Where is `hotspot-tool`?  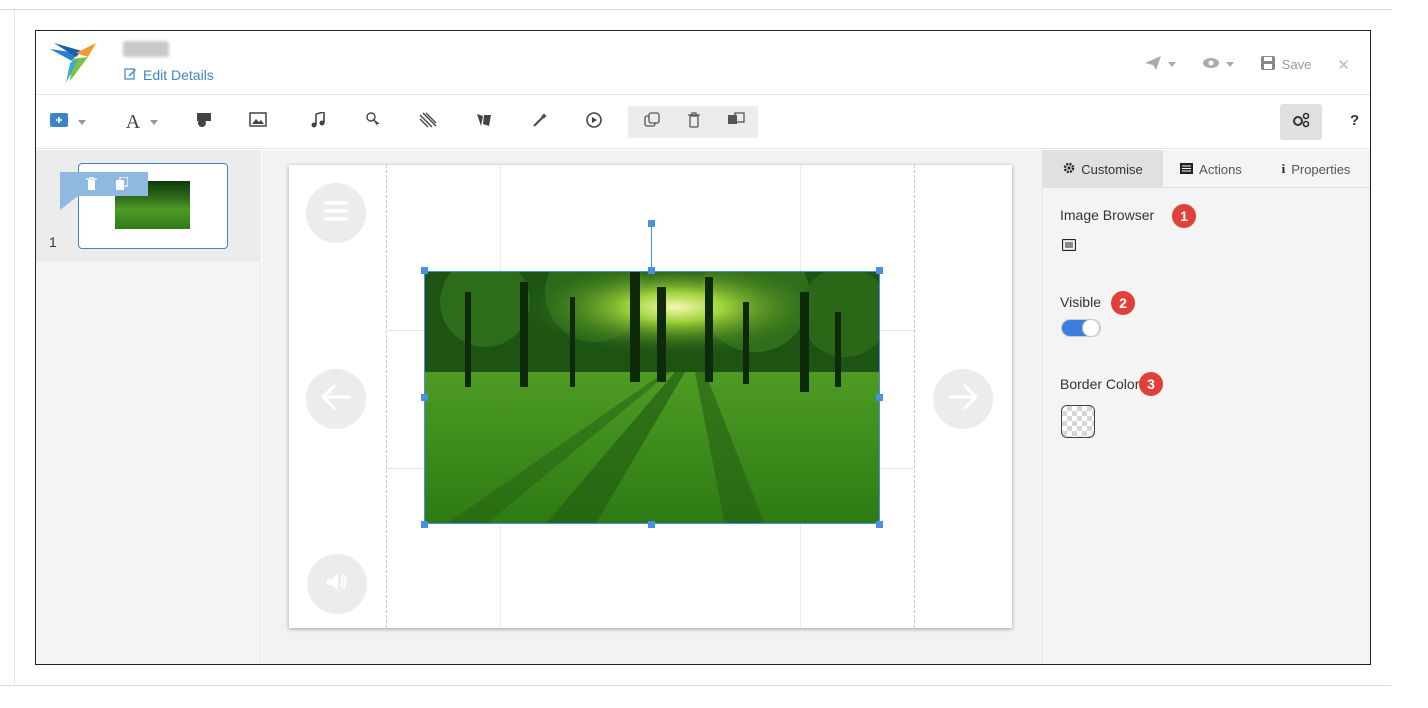 hotspot-tool is located at coordinates (374, 122).